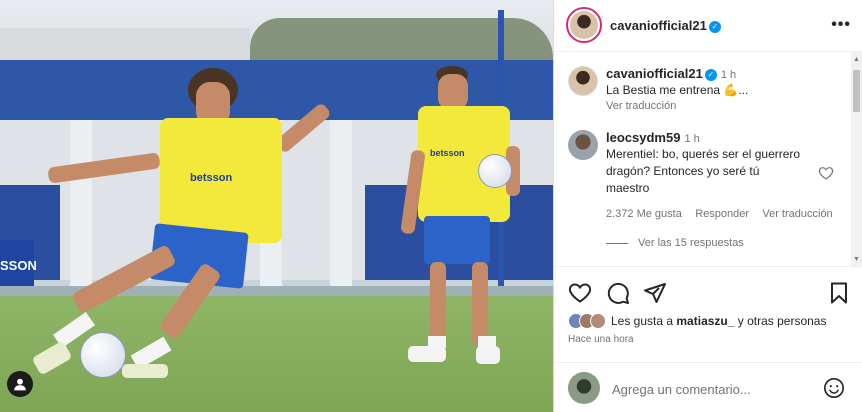  I want to click on share-button, so click(655, 293).